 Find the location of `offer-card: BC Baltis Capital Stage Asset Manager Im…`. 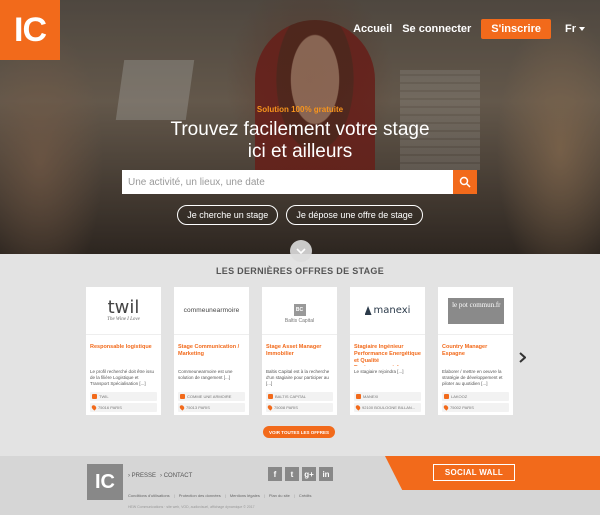

offer-card: BC Baltis Capital Stage Asset Manager Im… is located at coordinates (299, 351).